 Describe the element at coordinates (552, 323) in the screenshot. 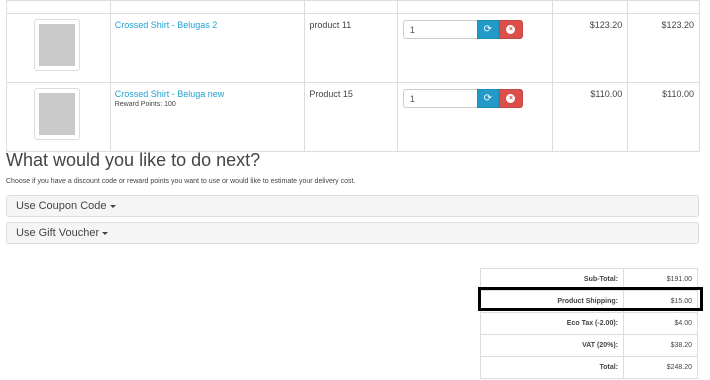

I see `eco-tax-label: Eco Tax (-2.00):` at that location.